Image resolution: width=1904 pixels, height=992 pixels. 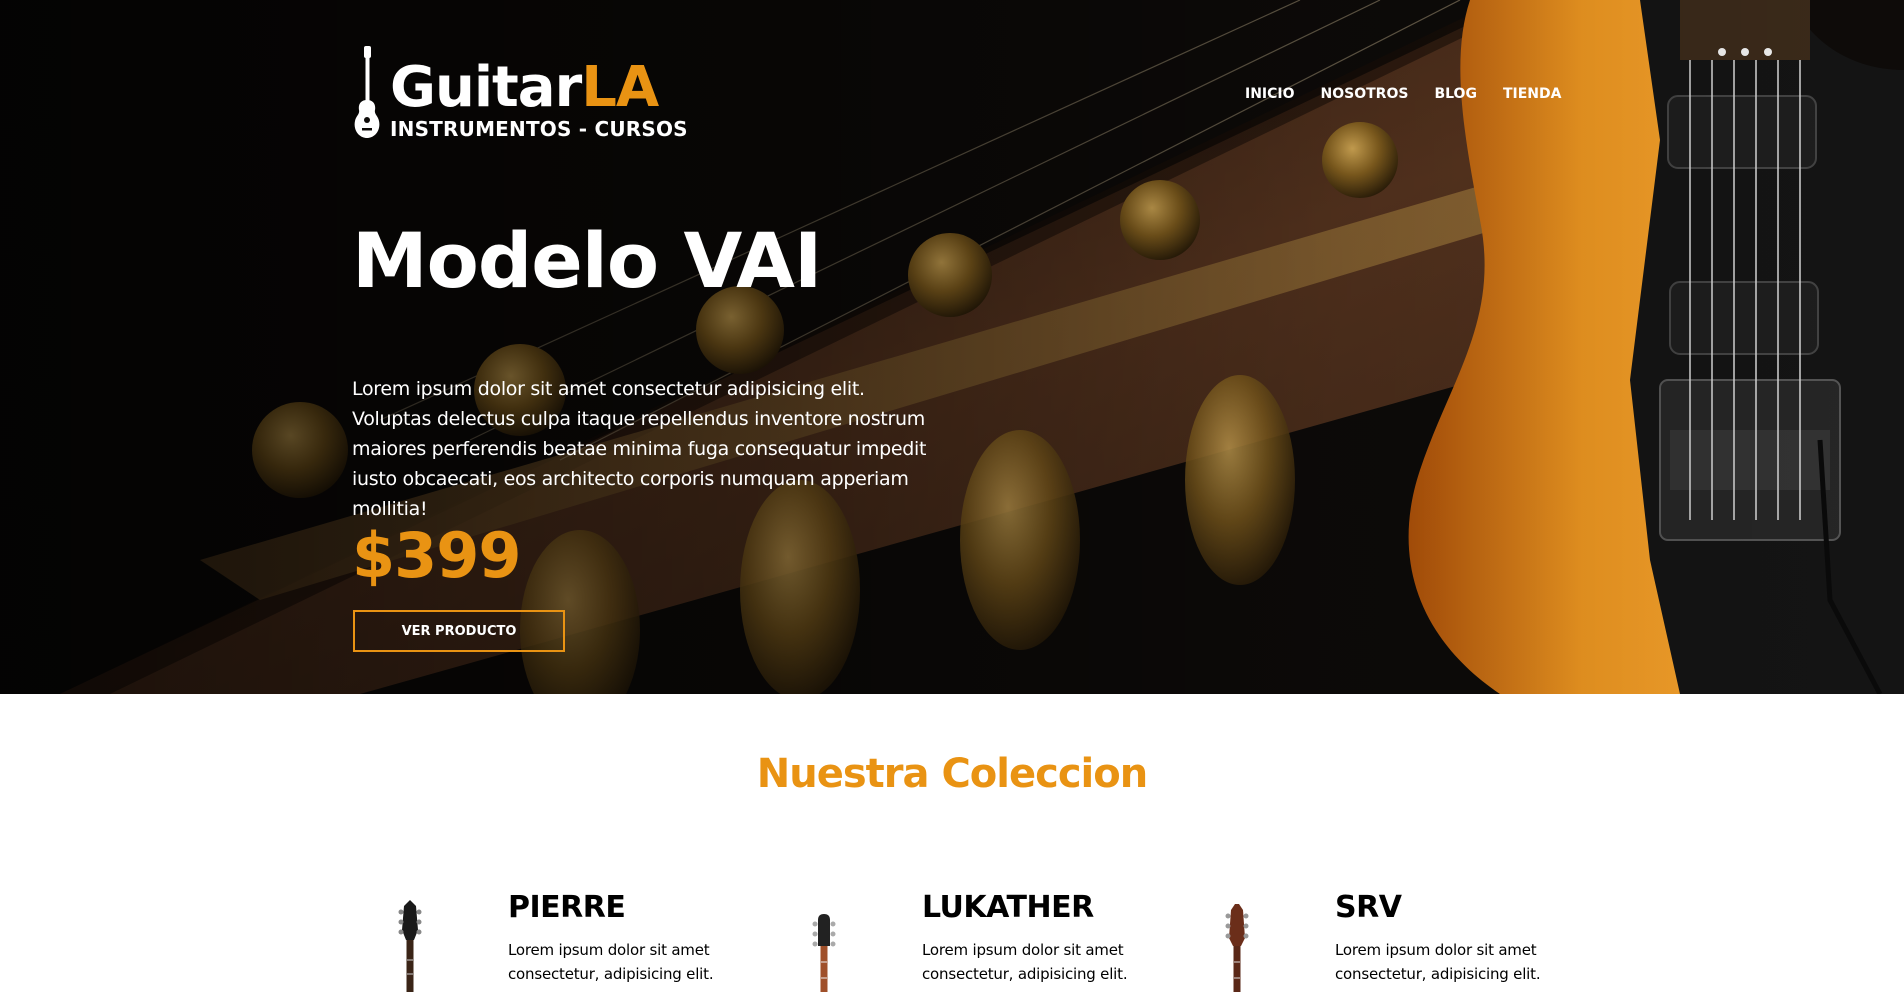 I want to click on product-name: LUKATHER, so click(x=1008, y=907).